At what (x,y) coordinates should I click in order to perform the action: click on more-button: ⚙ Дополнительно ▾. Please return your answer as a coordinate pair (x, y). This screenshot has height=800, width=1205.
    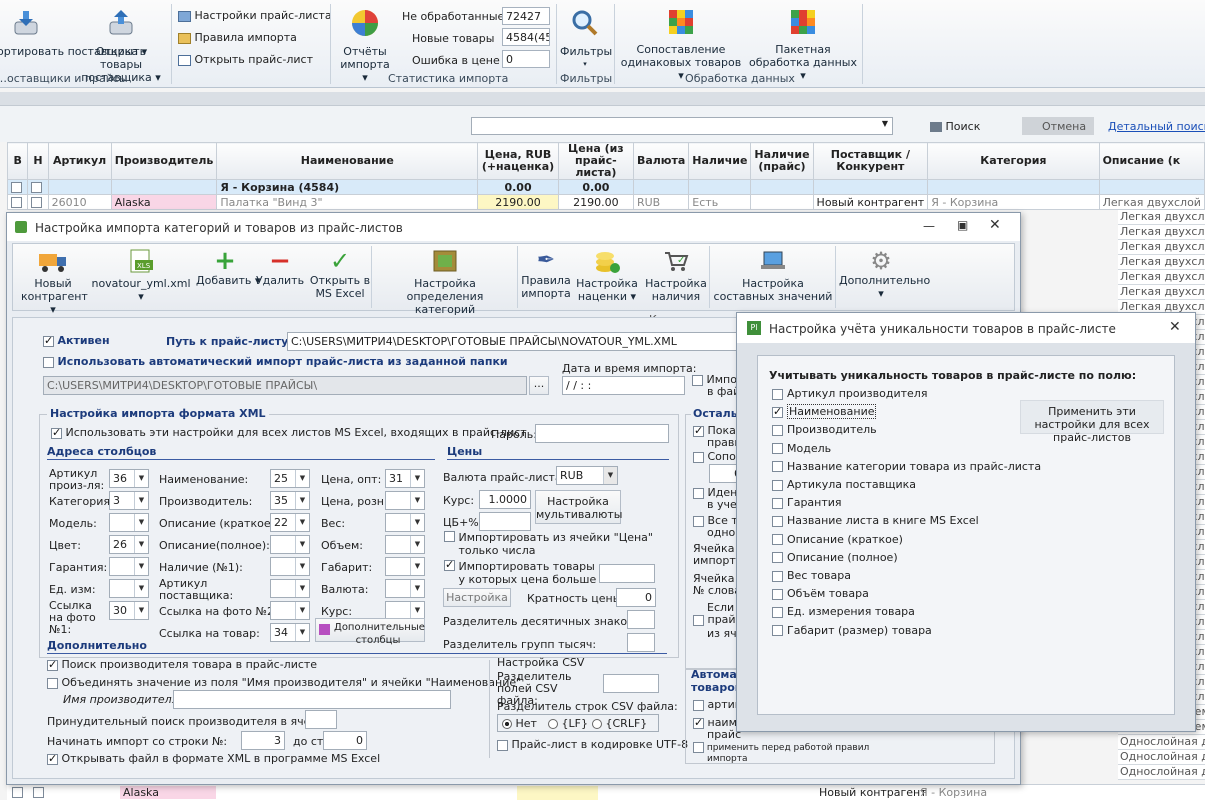
    Looking at the image, I should click on (884, 274).